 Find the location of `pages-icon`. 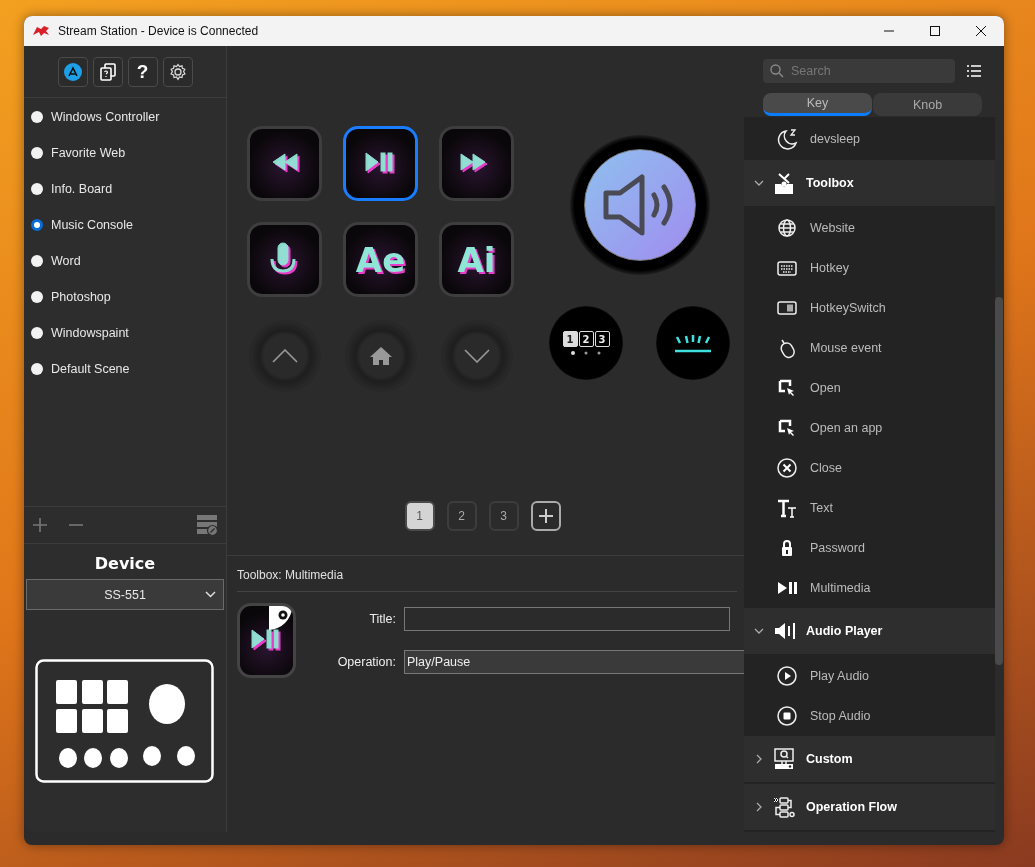

pages-icon is located at coordinates (107, 72).